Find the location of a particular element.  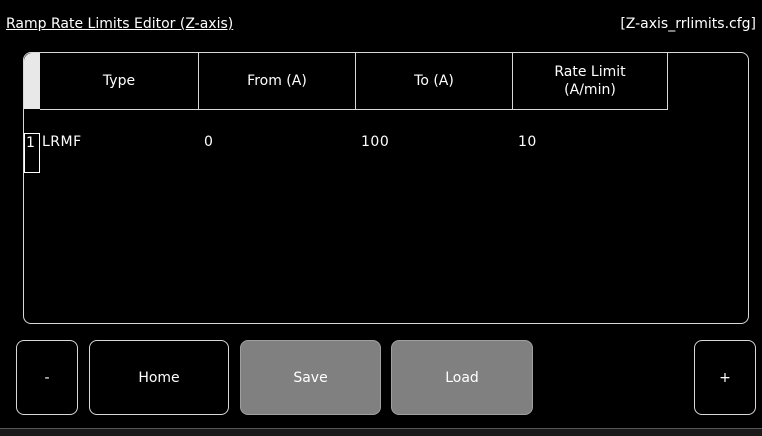

cell-to: 100 is located at coordinates (375, 142).